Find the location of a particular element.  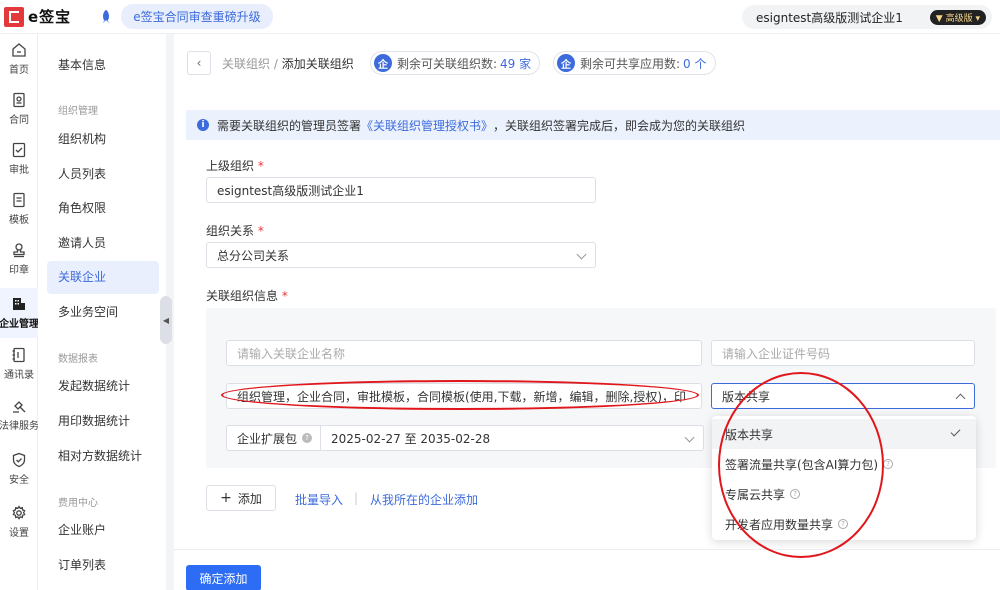

rail-label: 企业管理 is located at coordinates (19, 324).